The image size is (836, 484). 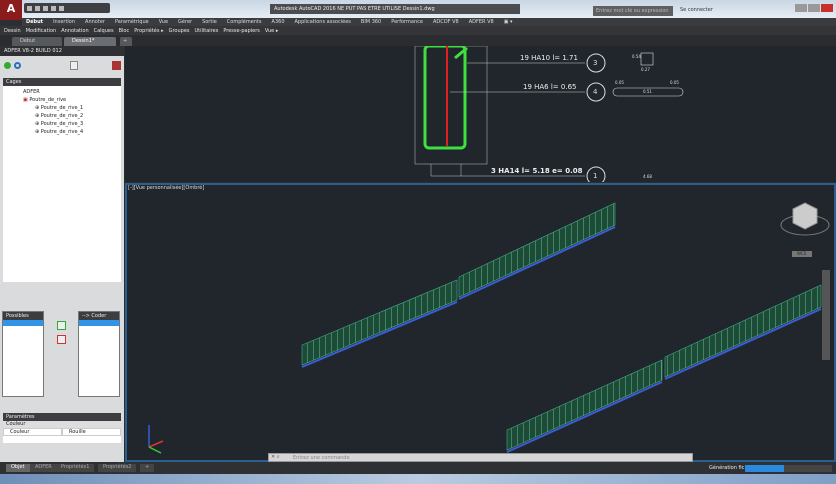 I want to click on ribbon-tab: Compléments, so click(x=244, y=22).